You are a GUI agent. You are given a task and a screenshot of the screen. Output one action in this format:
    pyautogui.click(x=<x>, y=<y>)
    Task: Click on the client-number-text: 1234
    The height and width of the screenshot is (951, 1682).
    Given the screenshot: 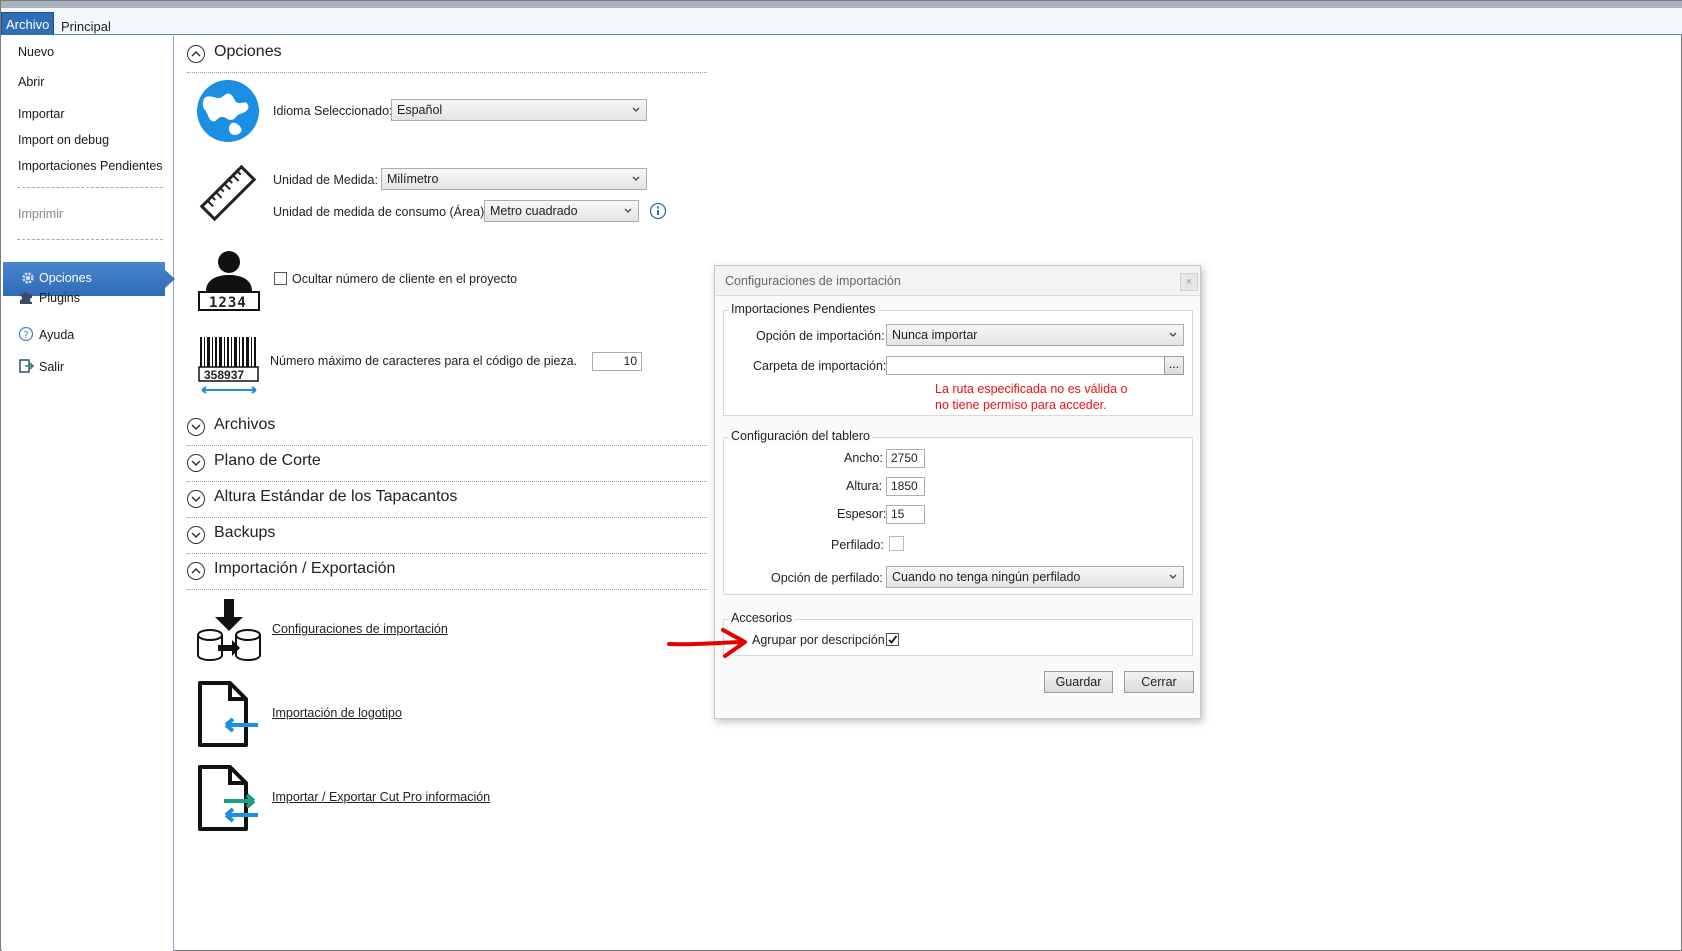 What is the action you would take?
    pyautogui.click(x=228, y=303)
    